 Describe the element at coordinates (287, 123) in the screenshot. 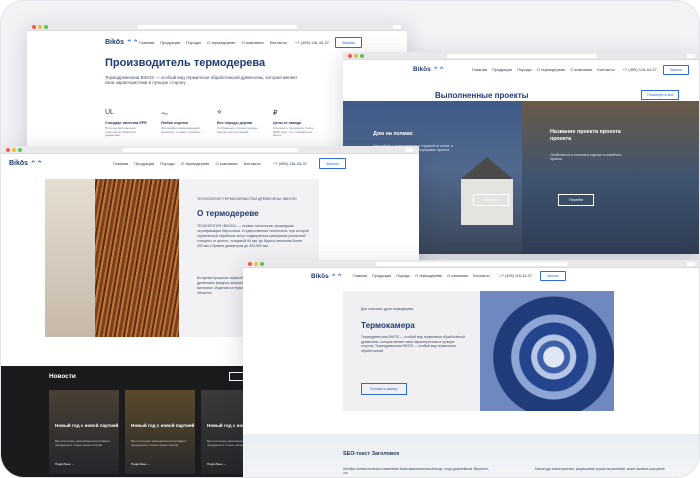

I see `feature-title: Цены от завода` at that location.